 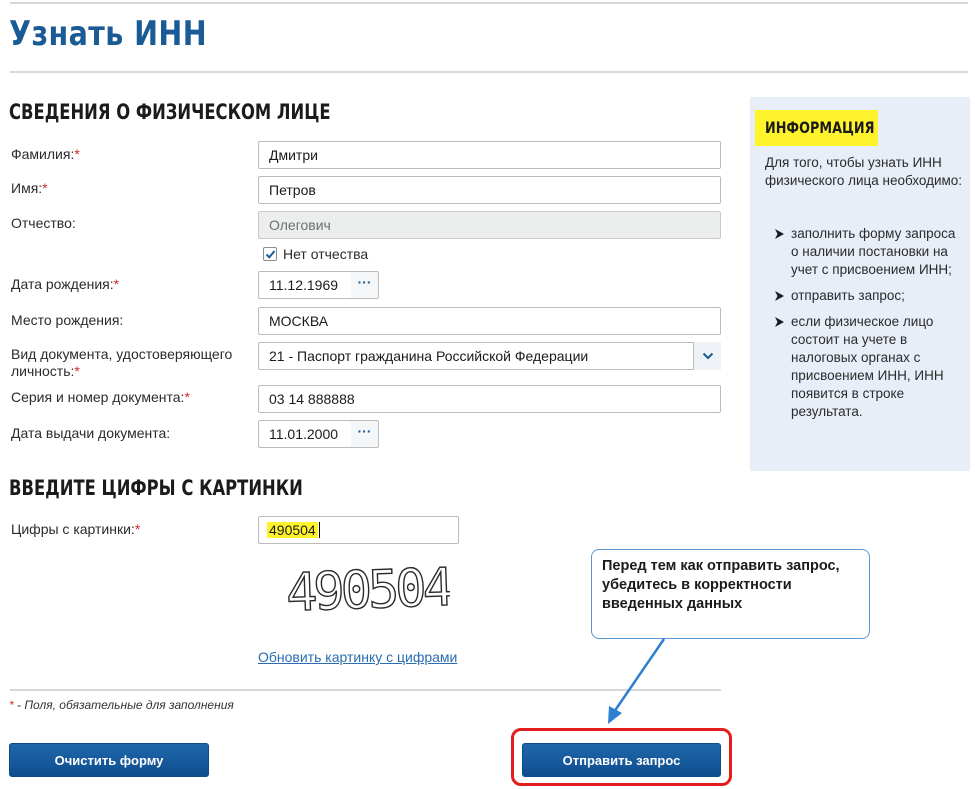 What do you see at coordinates (489, 225) in the screenshot?
I see `patronymic-field: Олегович` at bounding box center [489, 225].